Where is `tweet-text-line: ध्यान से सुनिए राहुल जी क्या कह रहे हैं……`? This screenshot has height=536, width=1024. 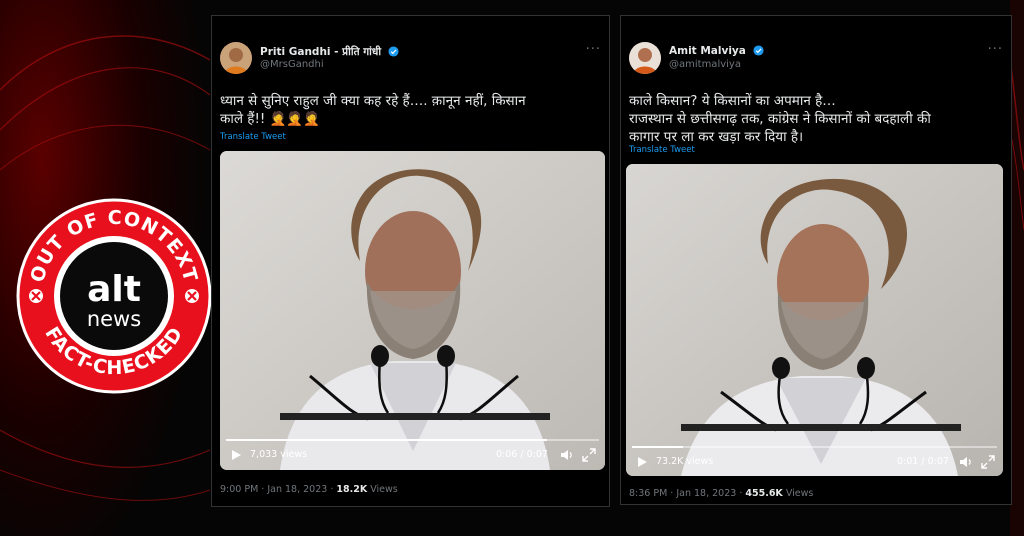
tweet-text-line: ध्यान से सुनिए राहुल जी क्या कह रहे हैं…… is located at coordinates (373, 101).